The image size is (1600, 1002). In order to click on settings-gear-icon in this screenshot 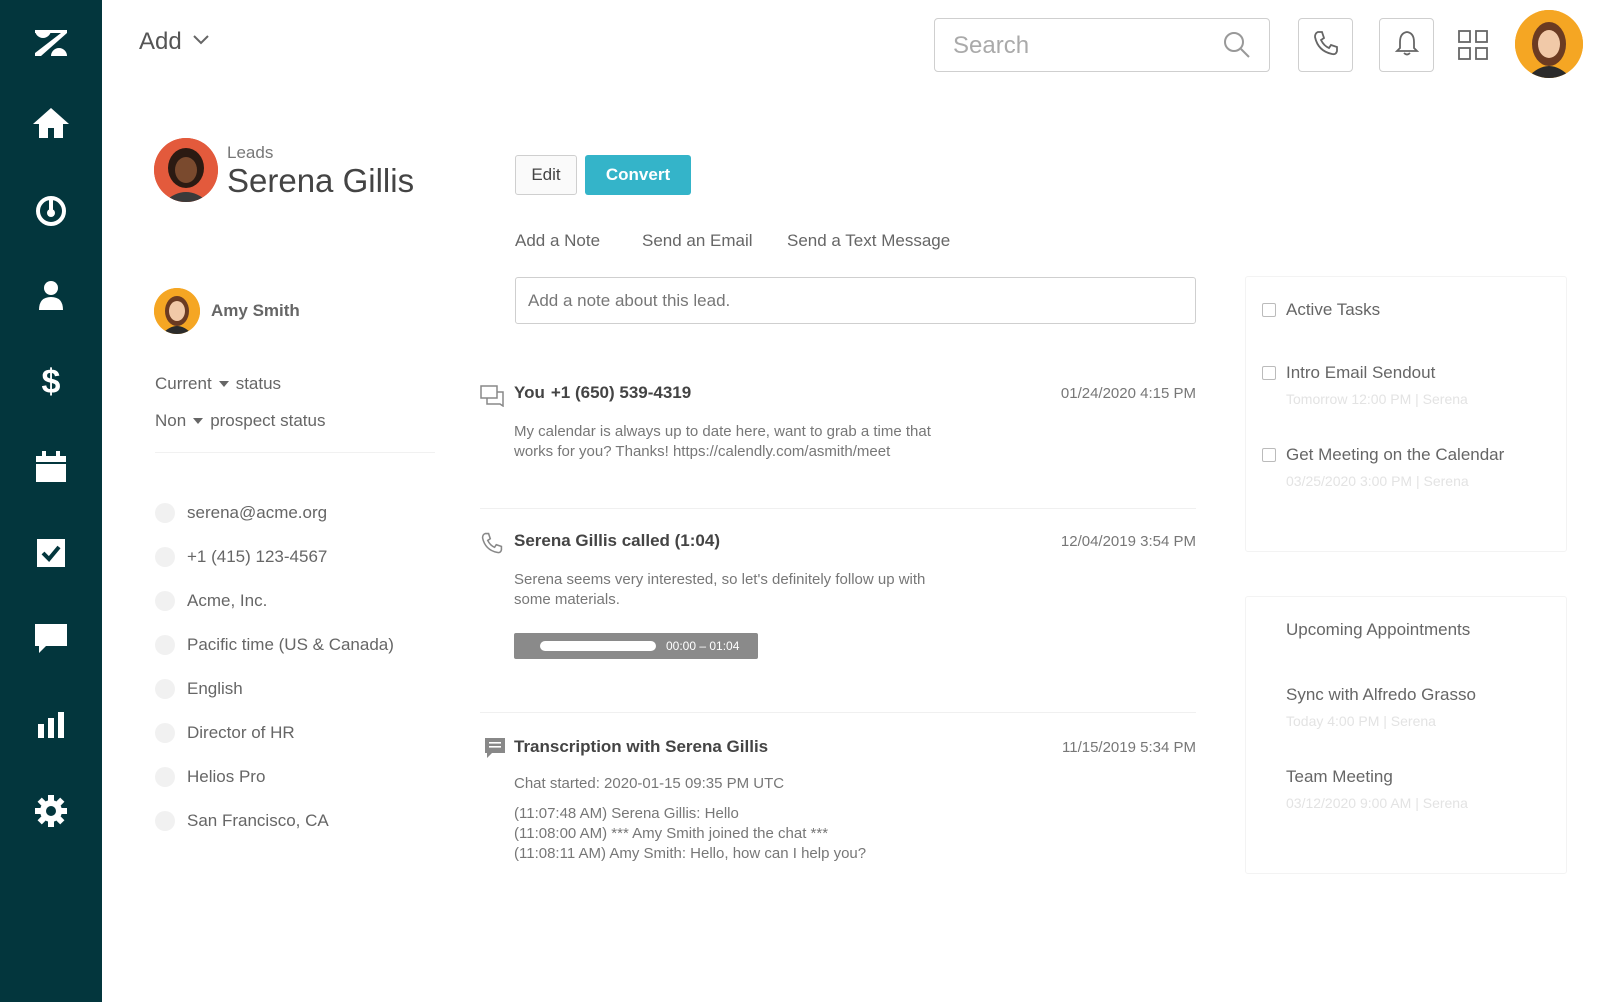, I will do `click(51, 811)`.